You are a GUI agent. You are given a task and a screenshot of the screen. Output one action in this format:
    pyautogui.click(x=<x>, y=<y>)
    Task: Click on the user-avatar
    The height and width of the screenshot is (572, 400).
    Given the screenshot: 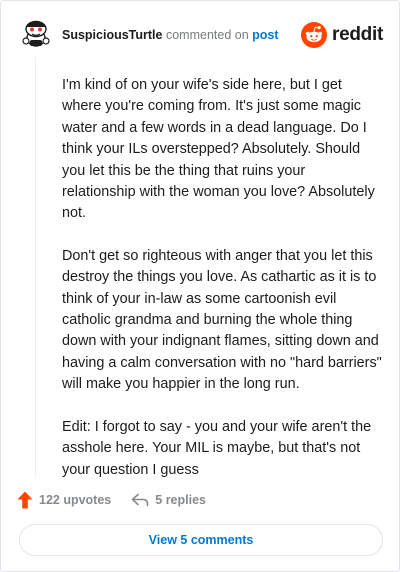 What is the action you would take?
    pyautogui.click(x=36, y=33)
    